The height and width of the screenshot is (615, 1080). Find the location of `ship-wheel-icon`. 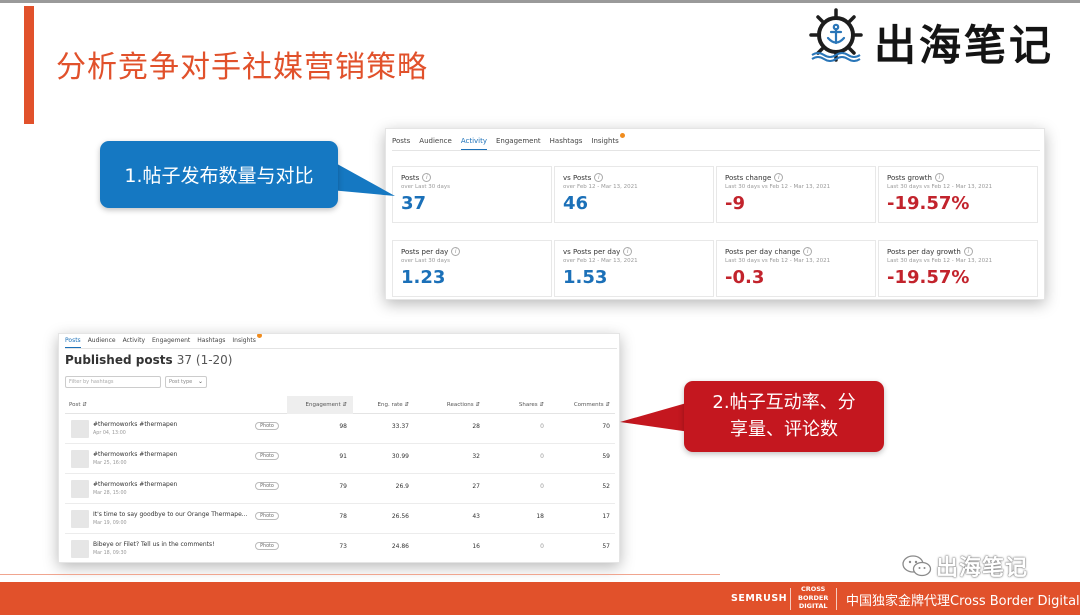

ship-wheel-icon is located at coordinates (836, 35).